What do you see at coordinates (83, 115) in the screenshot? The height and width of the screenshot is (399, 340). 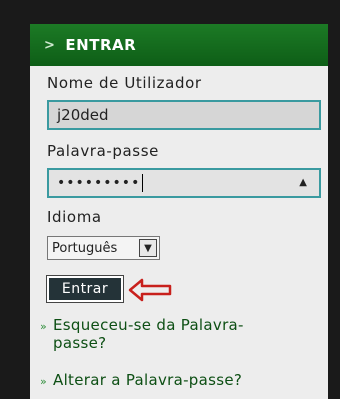 I see `username-value: j20ded` at bounding box center [83, 115].